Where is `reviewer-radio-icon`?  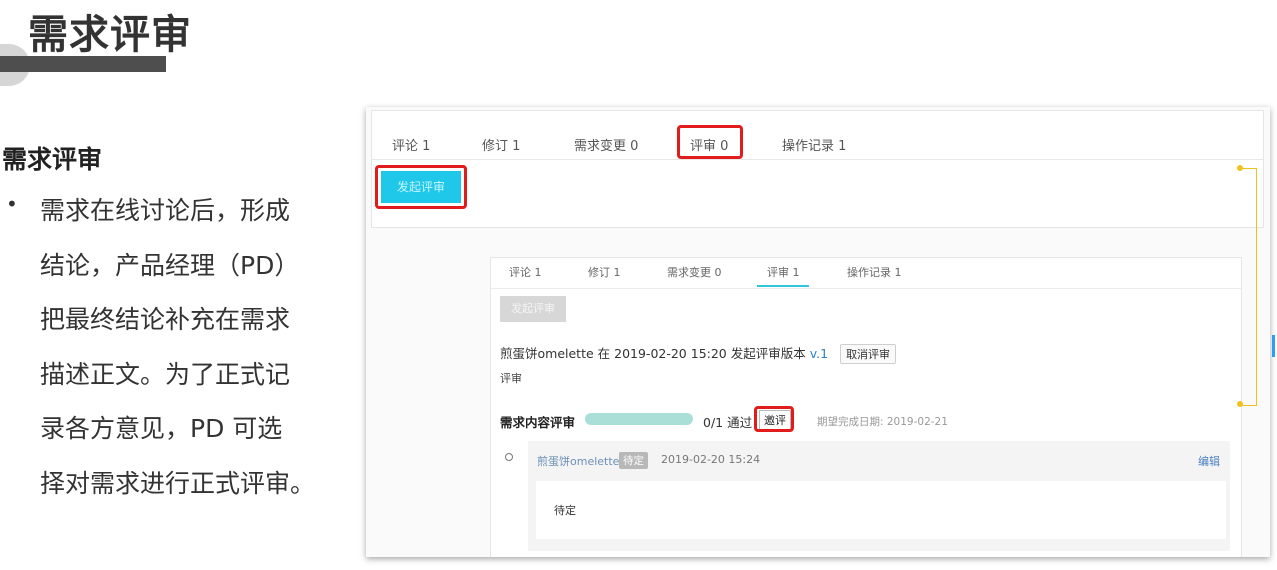 reviewer-radio-icon is located at coordinates (509, 457).